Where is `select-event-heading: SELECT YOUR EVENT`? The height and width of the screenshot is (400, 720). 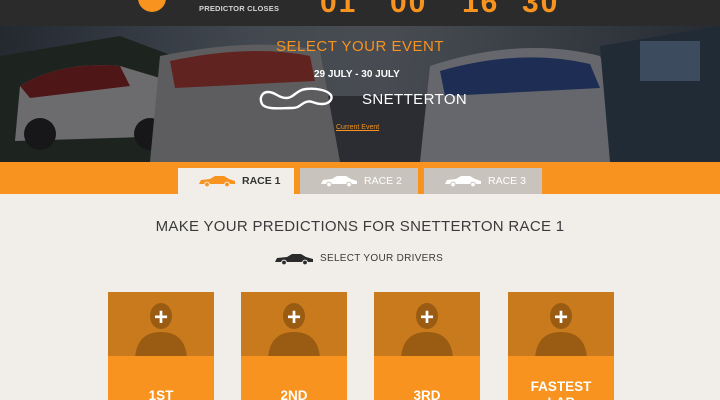 select-event-heading: SELECT YOUR EVENT is located at coordinates (360, 46).